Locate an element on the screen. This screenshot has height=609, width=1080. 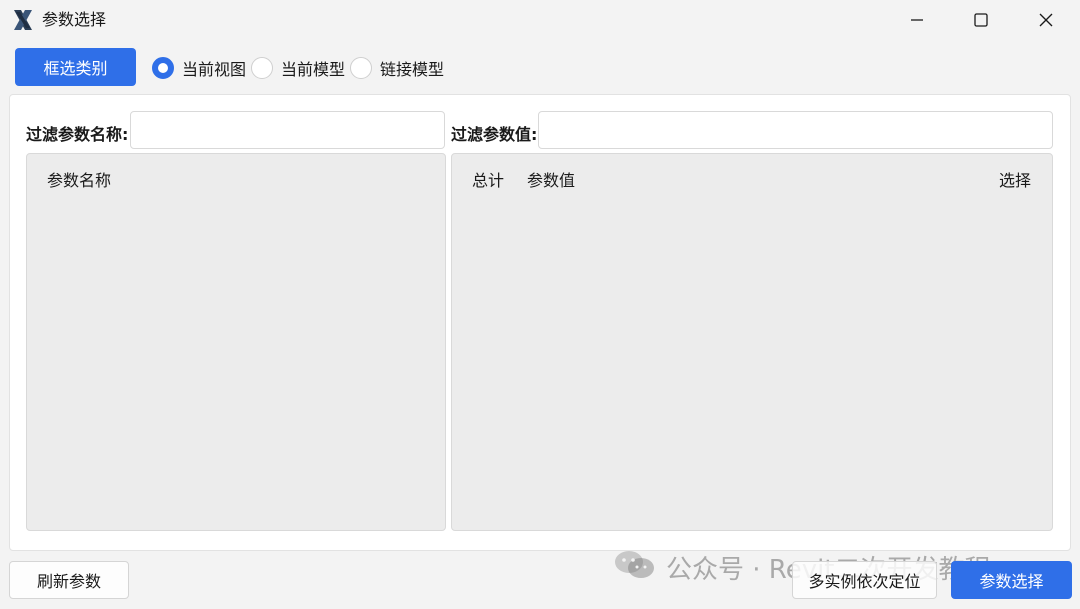
minimize-button is located at coordinates (917, 20).